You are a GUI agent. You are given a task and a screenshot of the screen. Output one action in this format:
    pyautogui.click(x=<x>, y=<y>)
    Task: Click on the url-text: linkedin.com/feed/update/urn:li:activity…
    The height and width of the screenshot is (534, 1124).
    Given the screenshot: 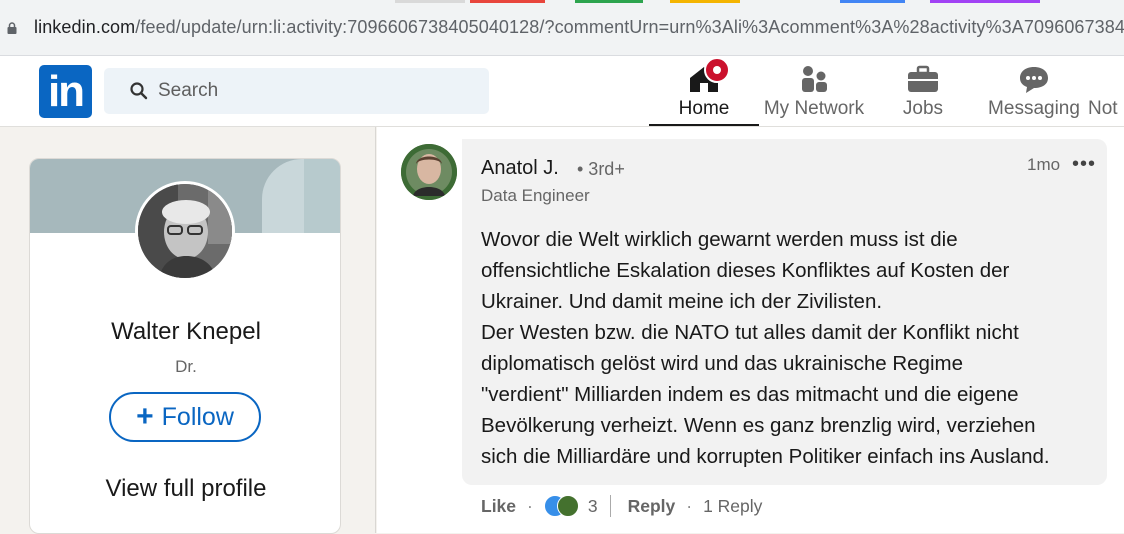 What is the action you would take?
    pyautogui.click(x=579, y=27)
    